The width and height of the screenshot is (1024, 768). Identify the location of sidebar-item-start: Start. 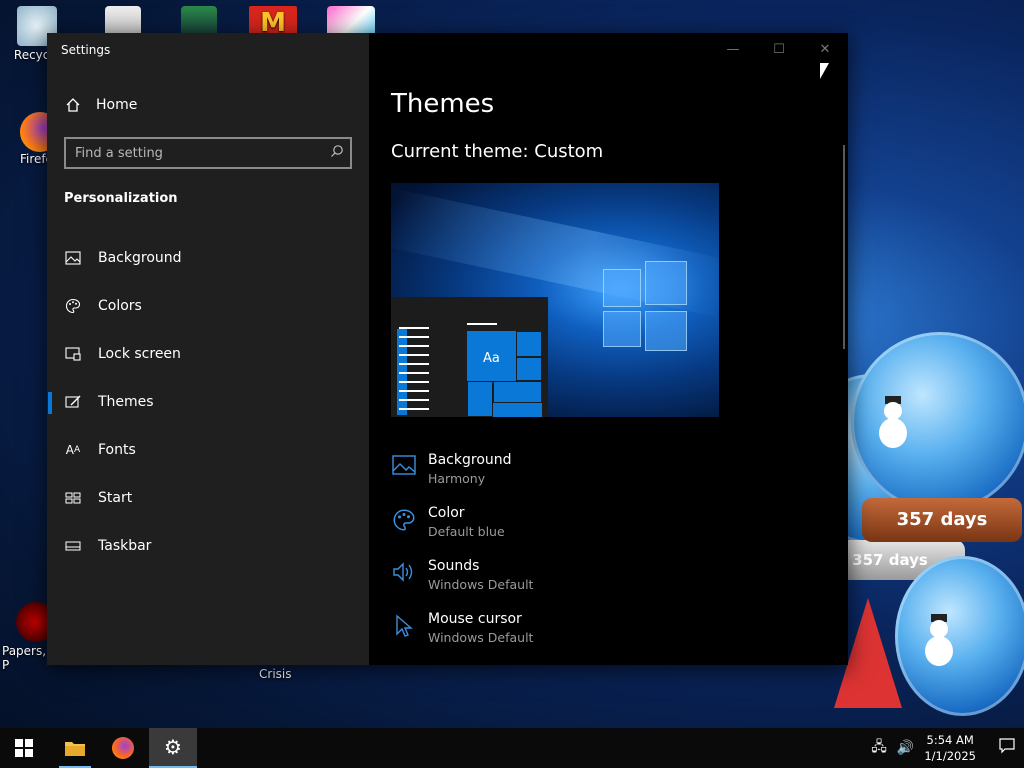
(208, 498).